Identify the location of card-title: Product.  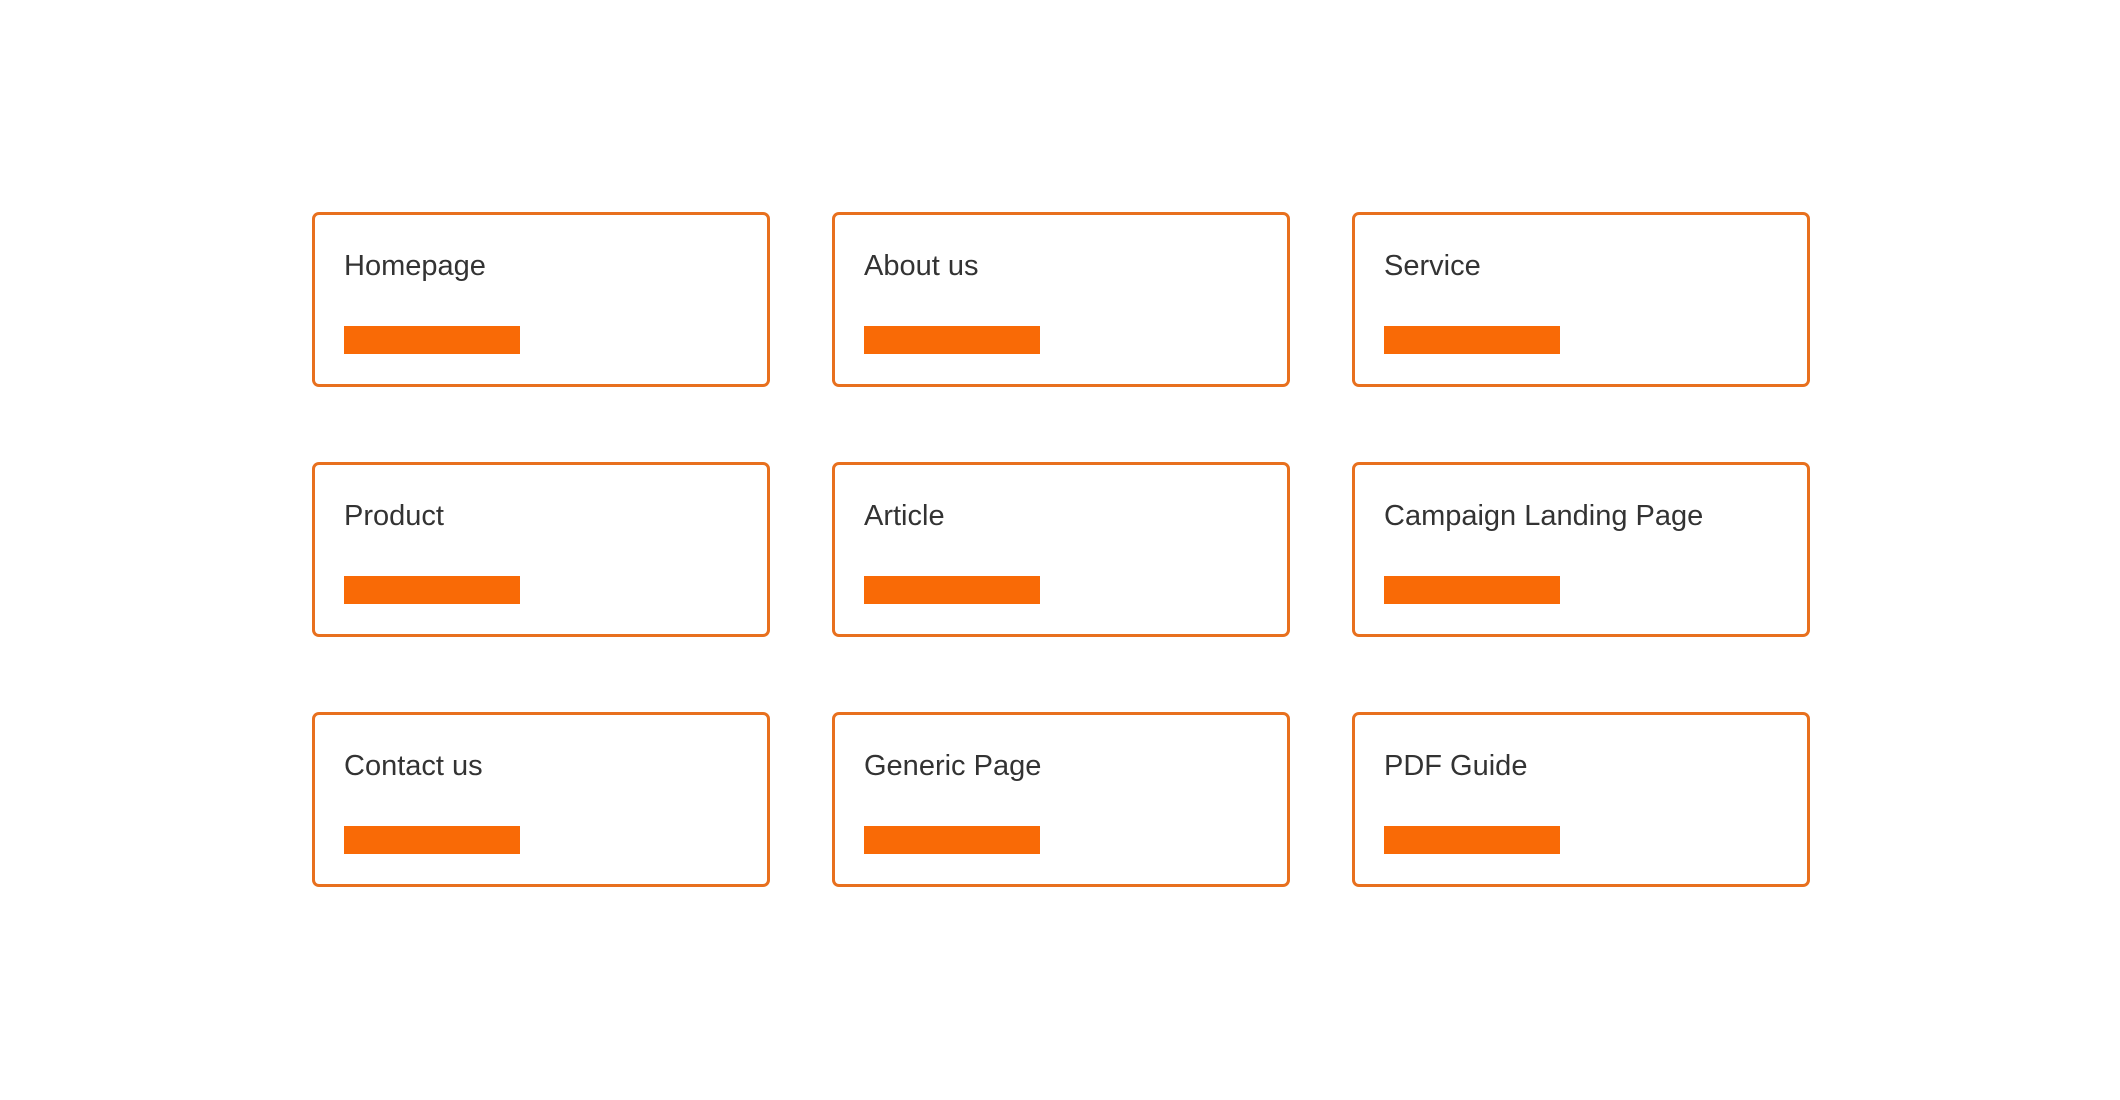
(394, 516).